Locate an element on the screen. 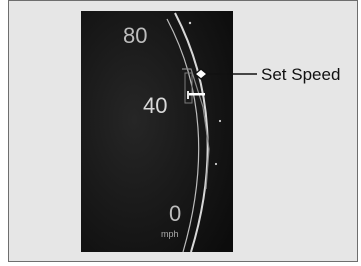 The width and height of the screenshot is (361, 266). callout-marker-icon is located at coordinates (201, 74).